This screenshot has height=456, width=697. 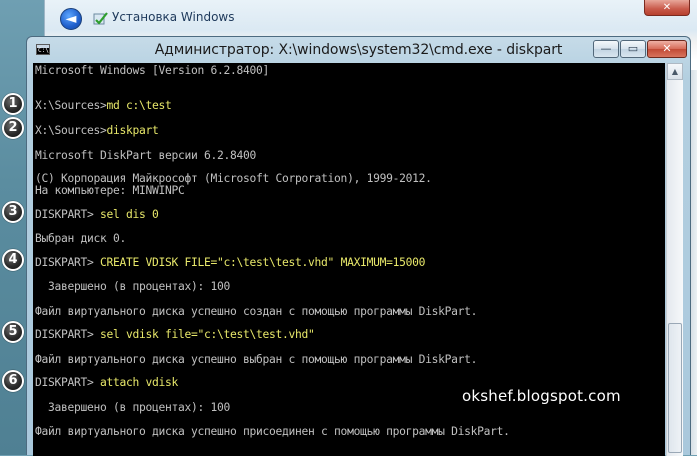 What do you see at coordinates (100, 18) in the screenshot?
I see `windows-setup-icon` at bounding box center [100, 18].